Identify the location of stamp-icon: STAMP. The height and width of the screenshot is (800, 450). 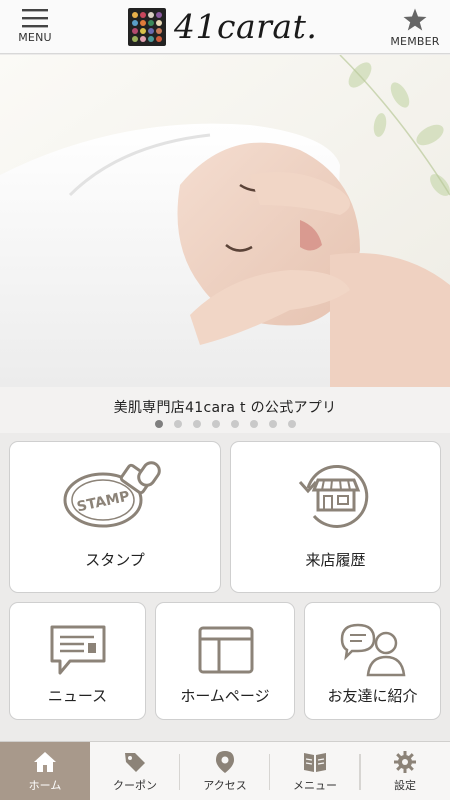
(112, 494).